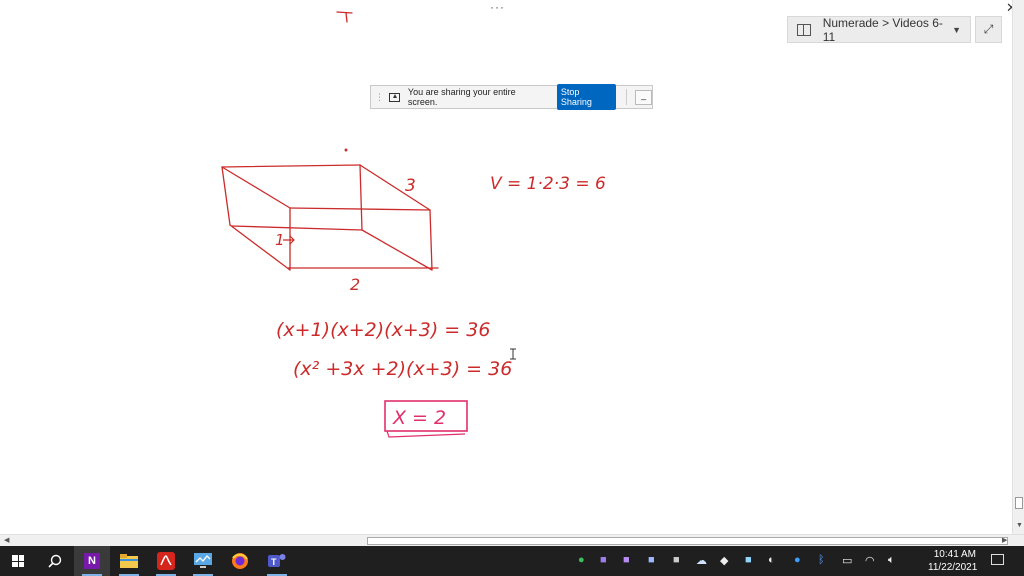 The height and width of the screenshot is (576, 1024). I want to click on breadcrumb-label: Numerade > Videos 6-11, so click(882, 29).